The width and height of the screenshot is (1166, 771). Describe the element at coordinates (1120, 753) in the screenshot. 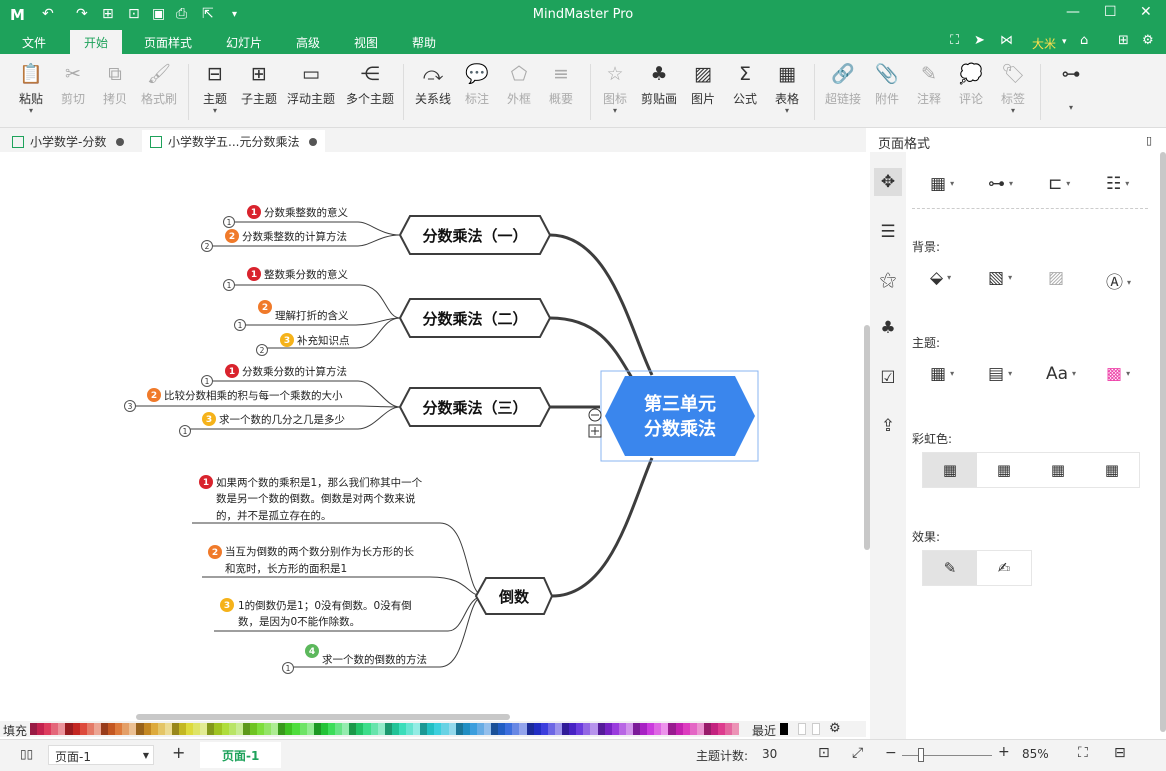

I see `fullscreen-exit-icon: ⊟` at that location.